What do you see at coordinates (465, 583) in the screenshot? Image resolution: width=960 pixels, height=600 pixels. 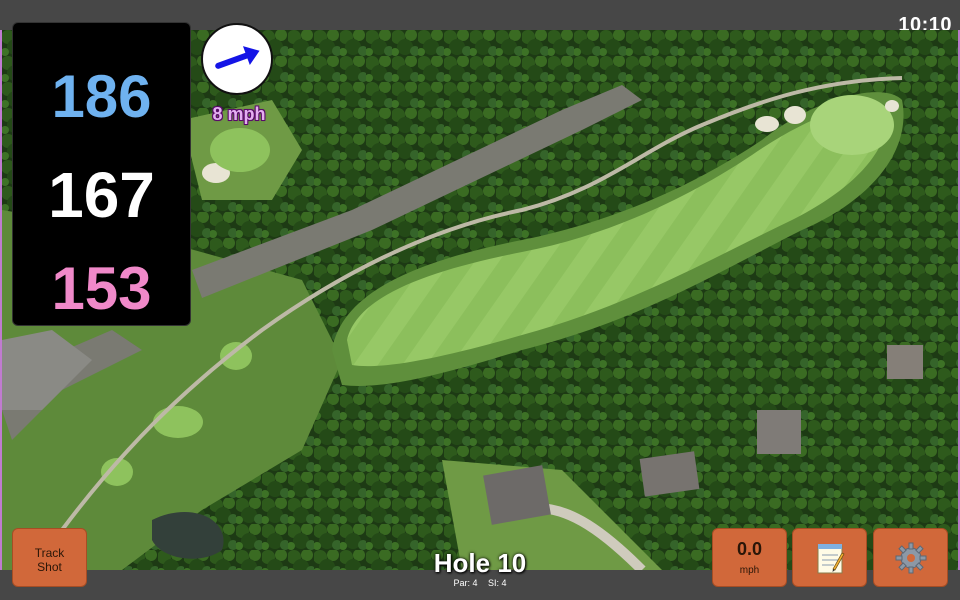 I see `par-label: Par: 4` at bounding box center [465, 583].